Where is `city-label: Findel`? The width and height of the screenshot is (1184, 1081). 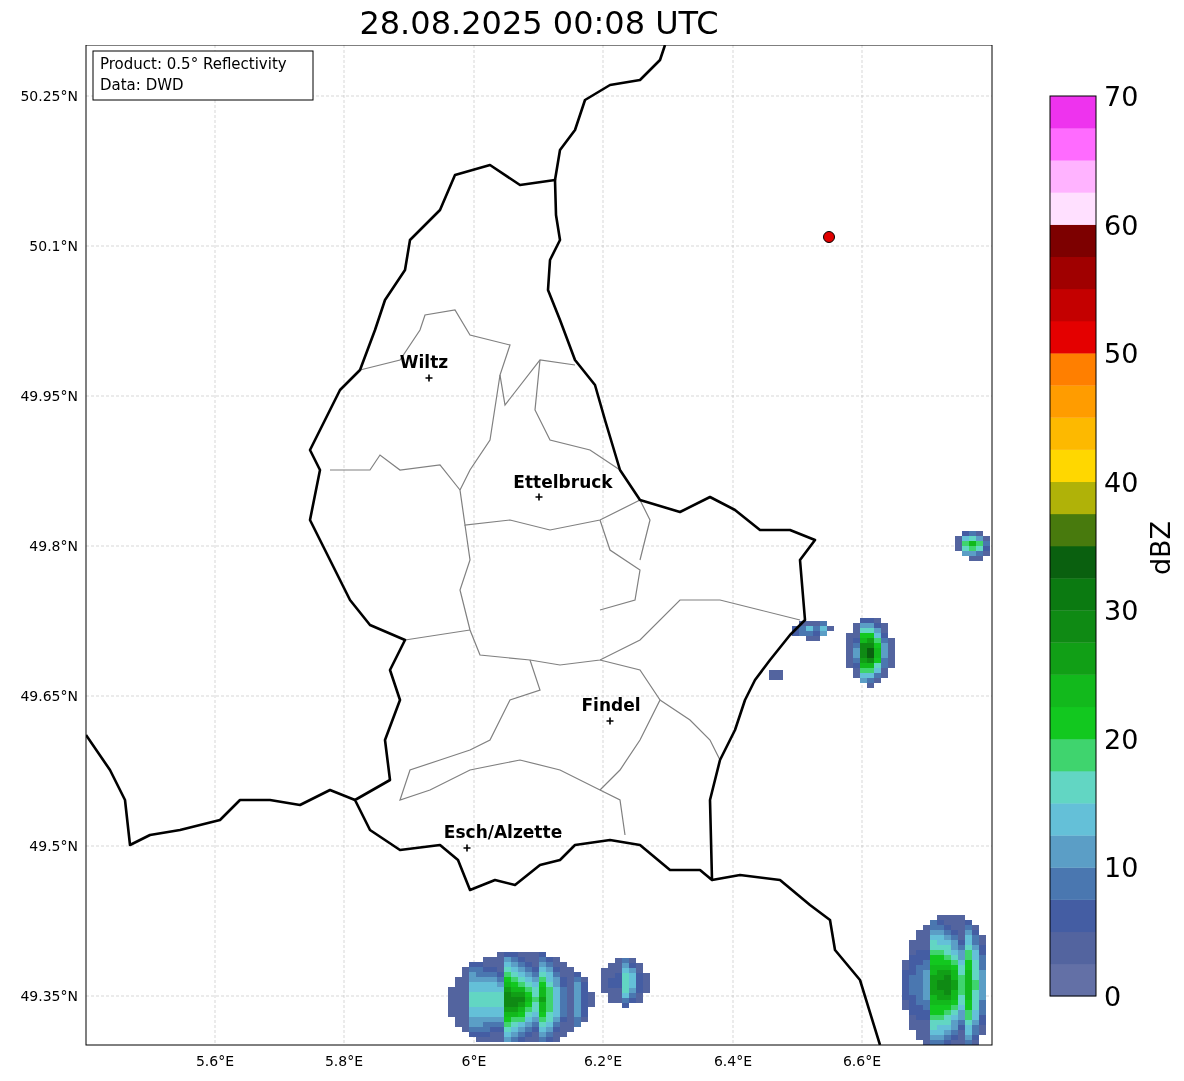
city-label: Findel is located at coordinates (611, 705).